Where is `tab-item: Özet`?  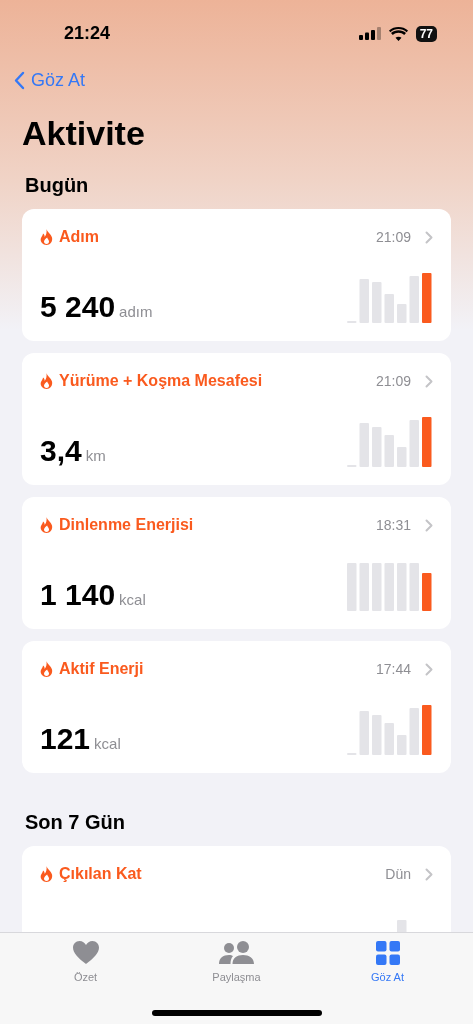
tab-item: Özet is located at coordinates (85, 966).